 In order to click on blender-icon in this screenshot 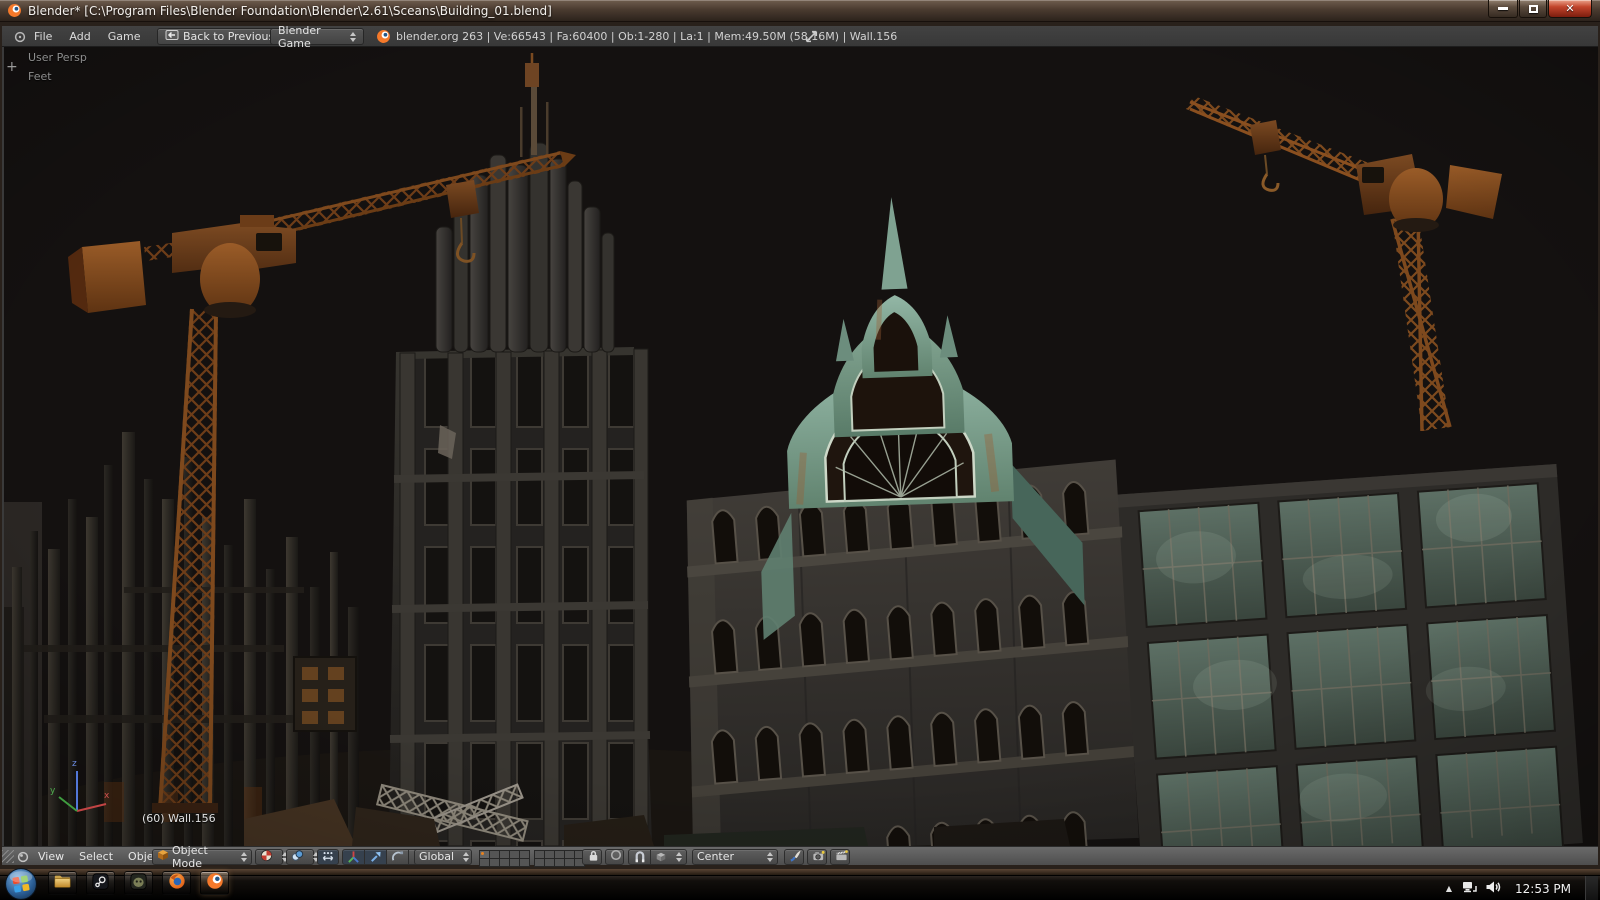, I will do `click(215, 883)`.